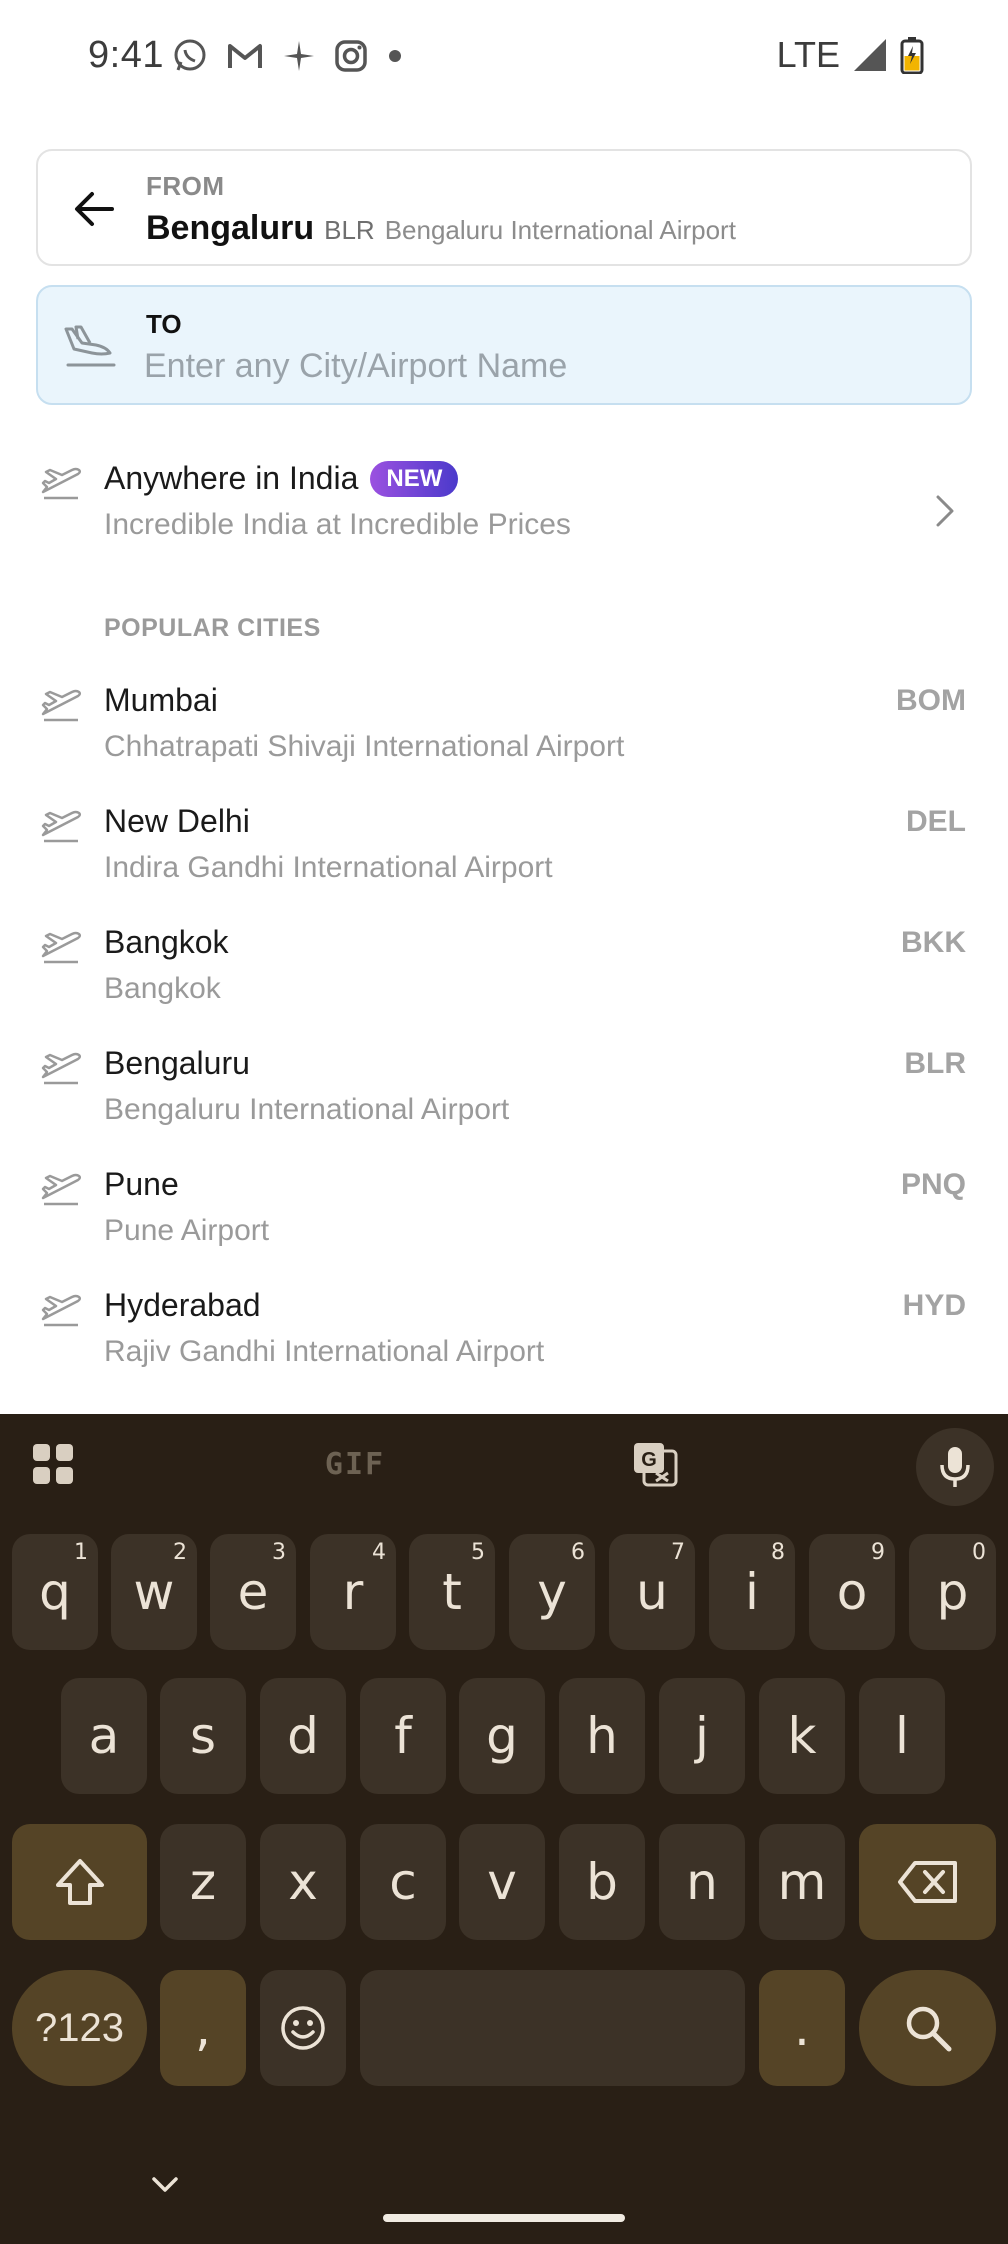  I want to click on dot-icon, so click(395, 56).